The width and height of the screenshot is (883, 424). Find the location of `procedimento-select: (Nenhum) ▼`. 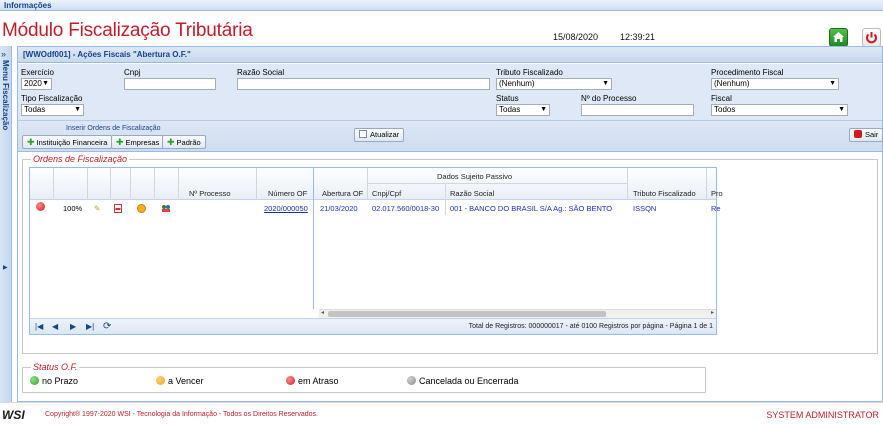

procedimento-select: (Nenhum) ▼ is located at coordinates (775, 84).